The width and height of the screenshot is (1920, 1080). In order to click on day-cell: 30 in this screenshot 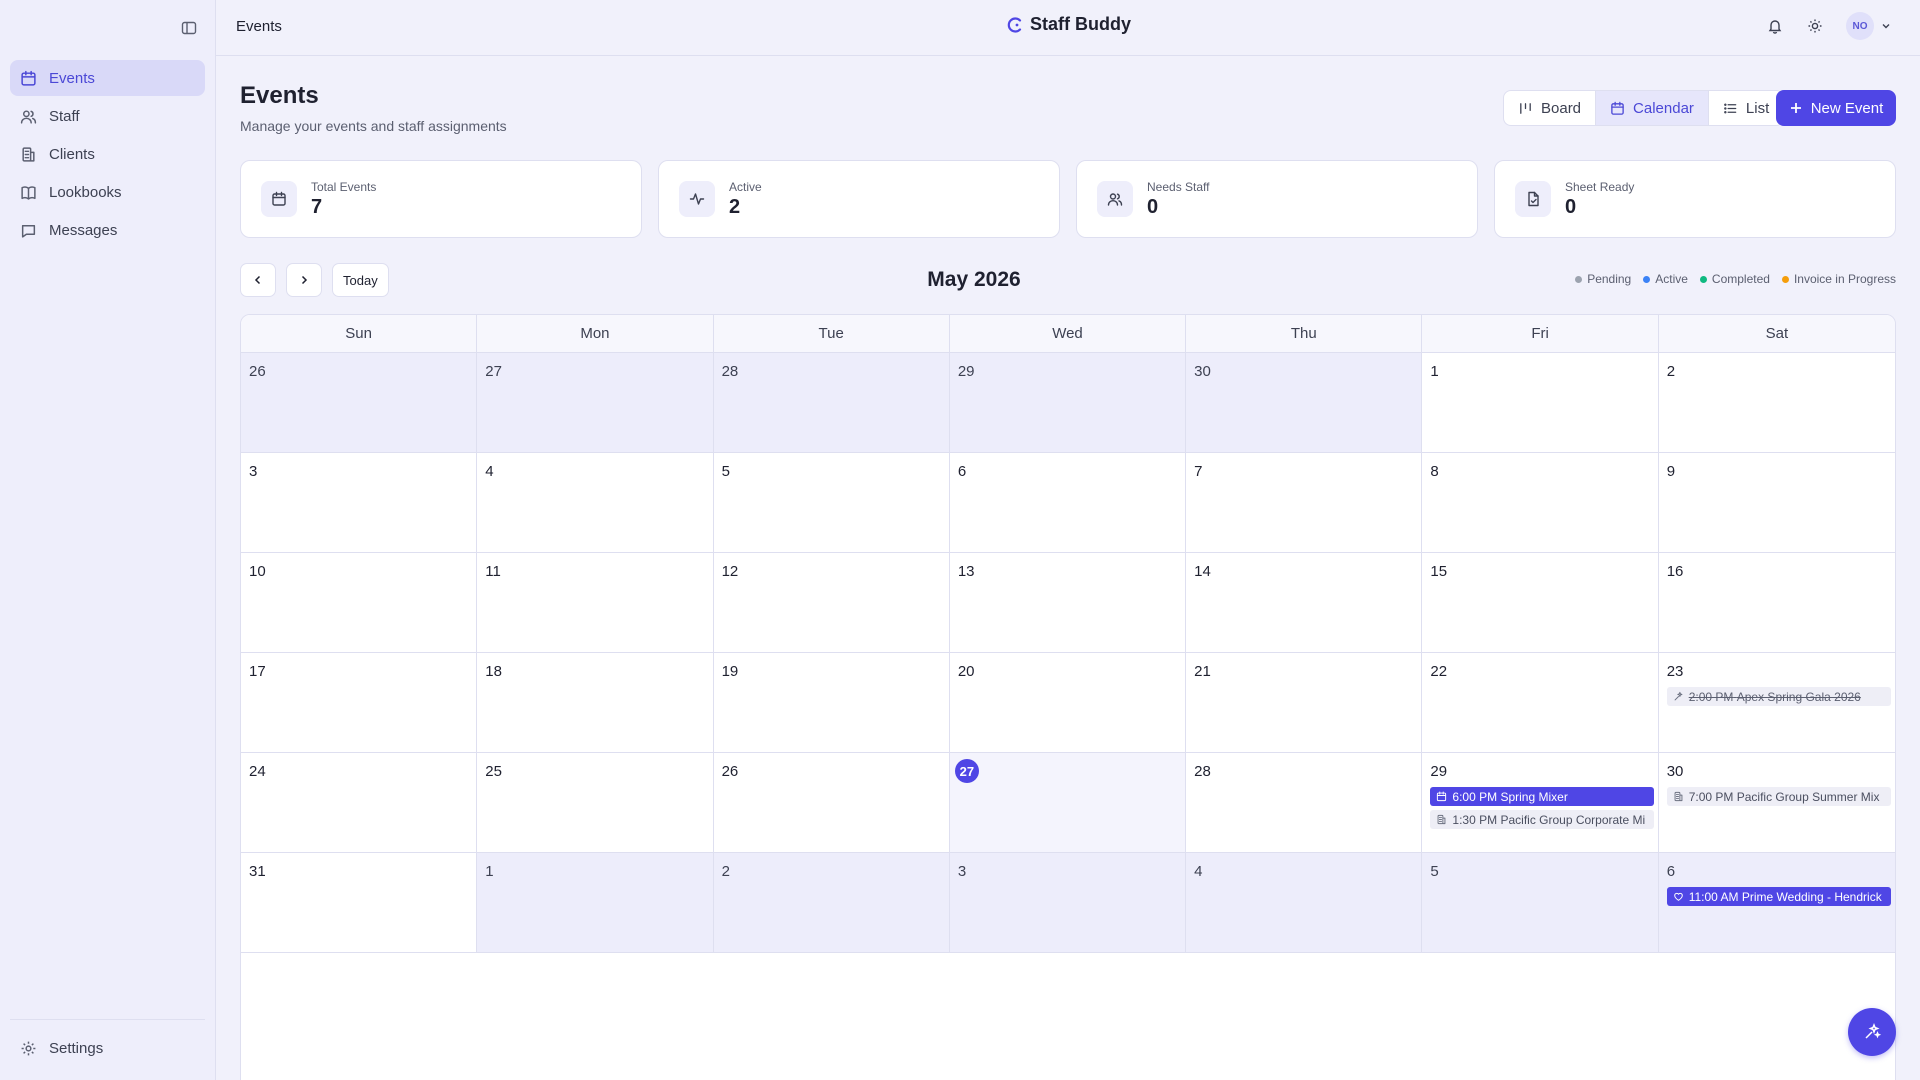, I will do `click(1304, 403)`.